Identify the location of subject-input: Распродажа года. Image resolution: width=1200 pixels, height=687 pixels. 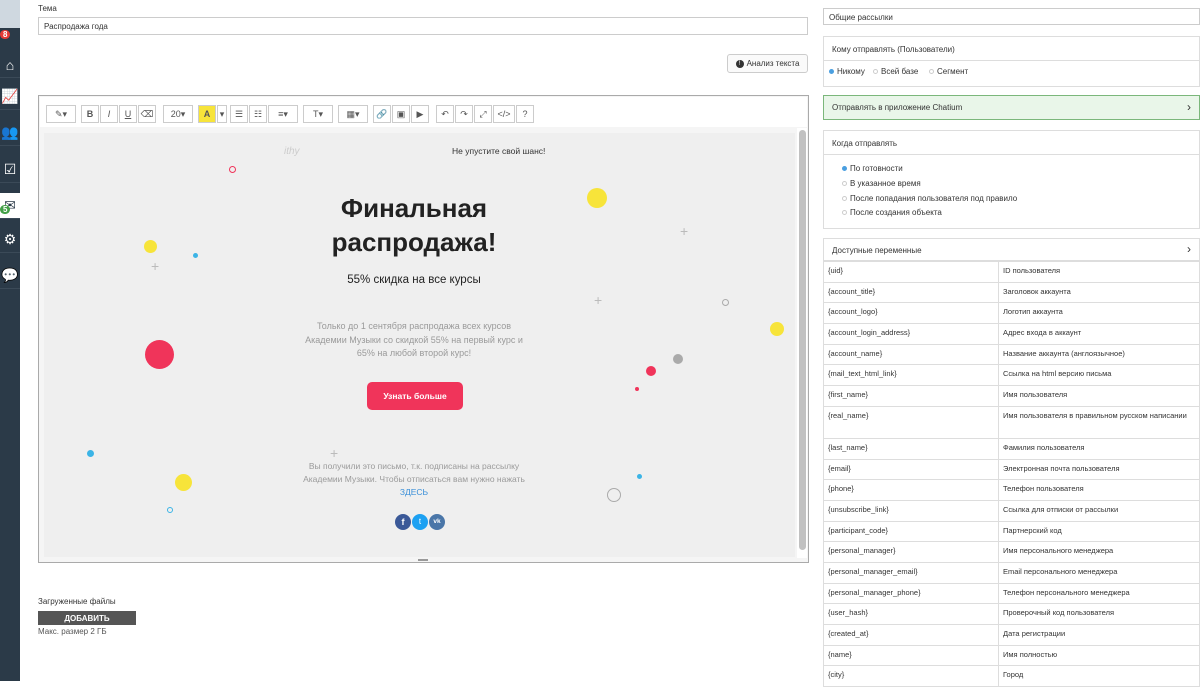
(423, 26).